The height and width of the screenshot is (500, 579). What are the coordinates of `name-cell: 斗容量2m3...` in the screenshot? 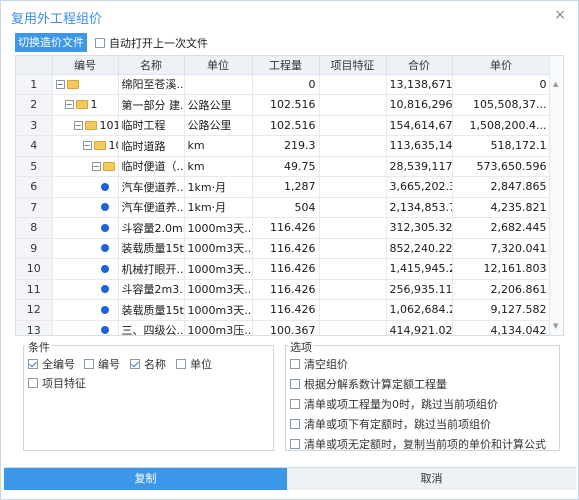 It's located at (151, 289).